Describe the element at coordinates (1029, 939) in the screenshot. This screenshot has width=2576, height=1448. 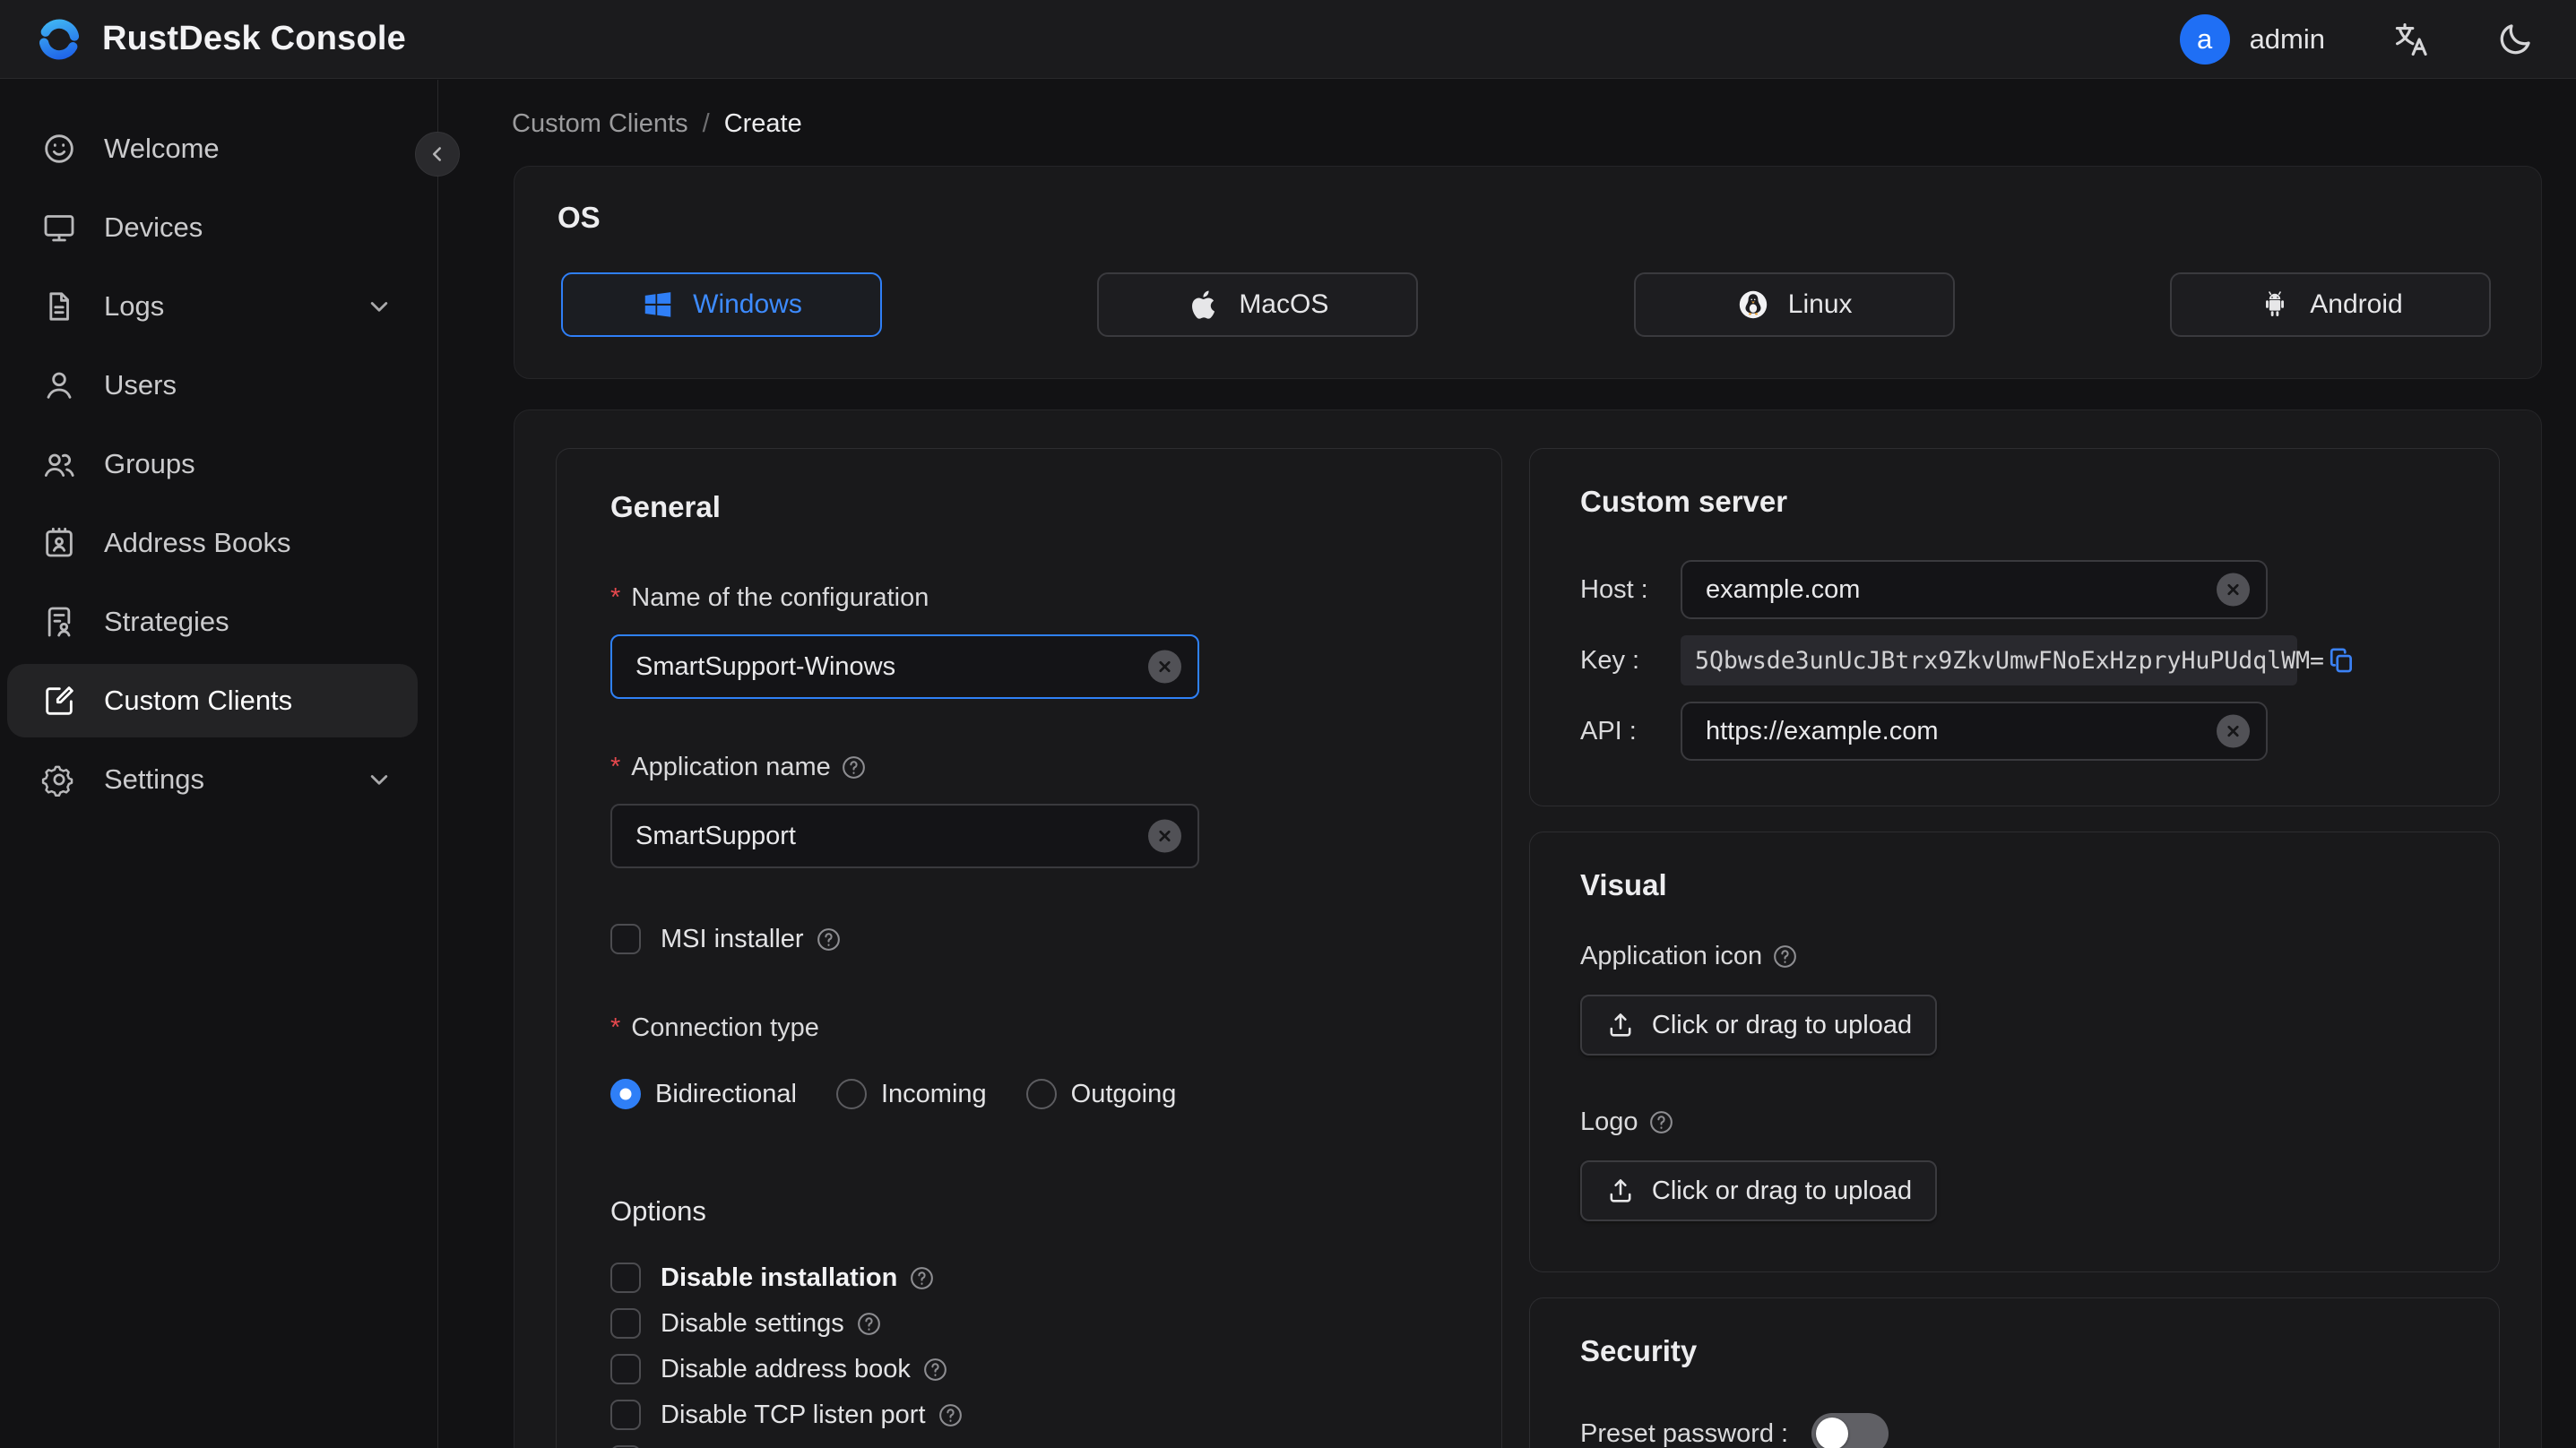
I see `msi-installer-option: MSI installer` at that location.